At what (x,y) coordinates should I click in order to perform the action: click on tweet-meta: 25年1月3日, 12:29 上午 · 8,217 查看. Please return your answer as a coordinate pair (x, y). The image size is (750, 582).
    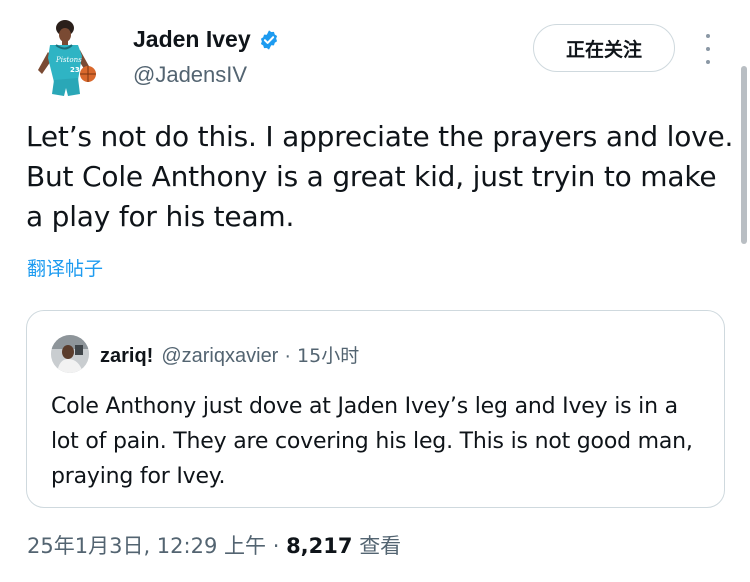
    Looking at the image, I should click on (214, 545).